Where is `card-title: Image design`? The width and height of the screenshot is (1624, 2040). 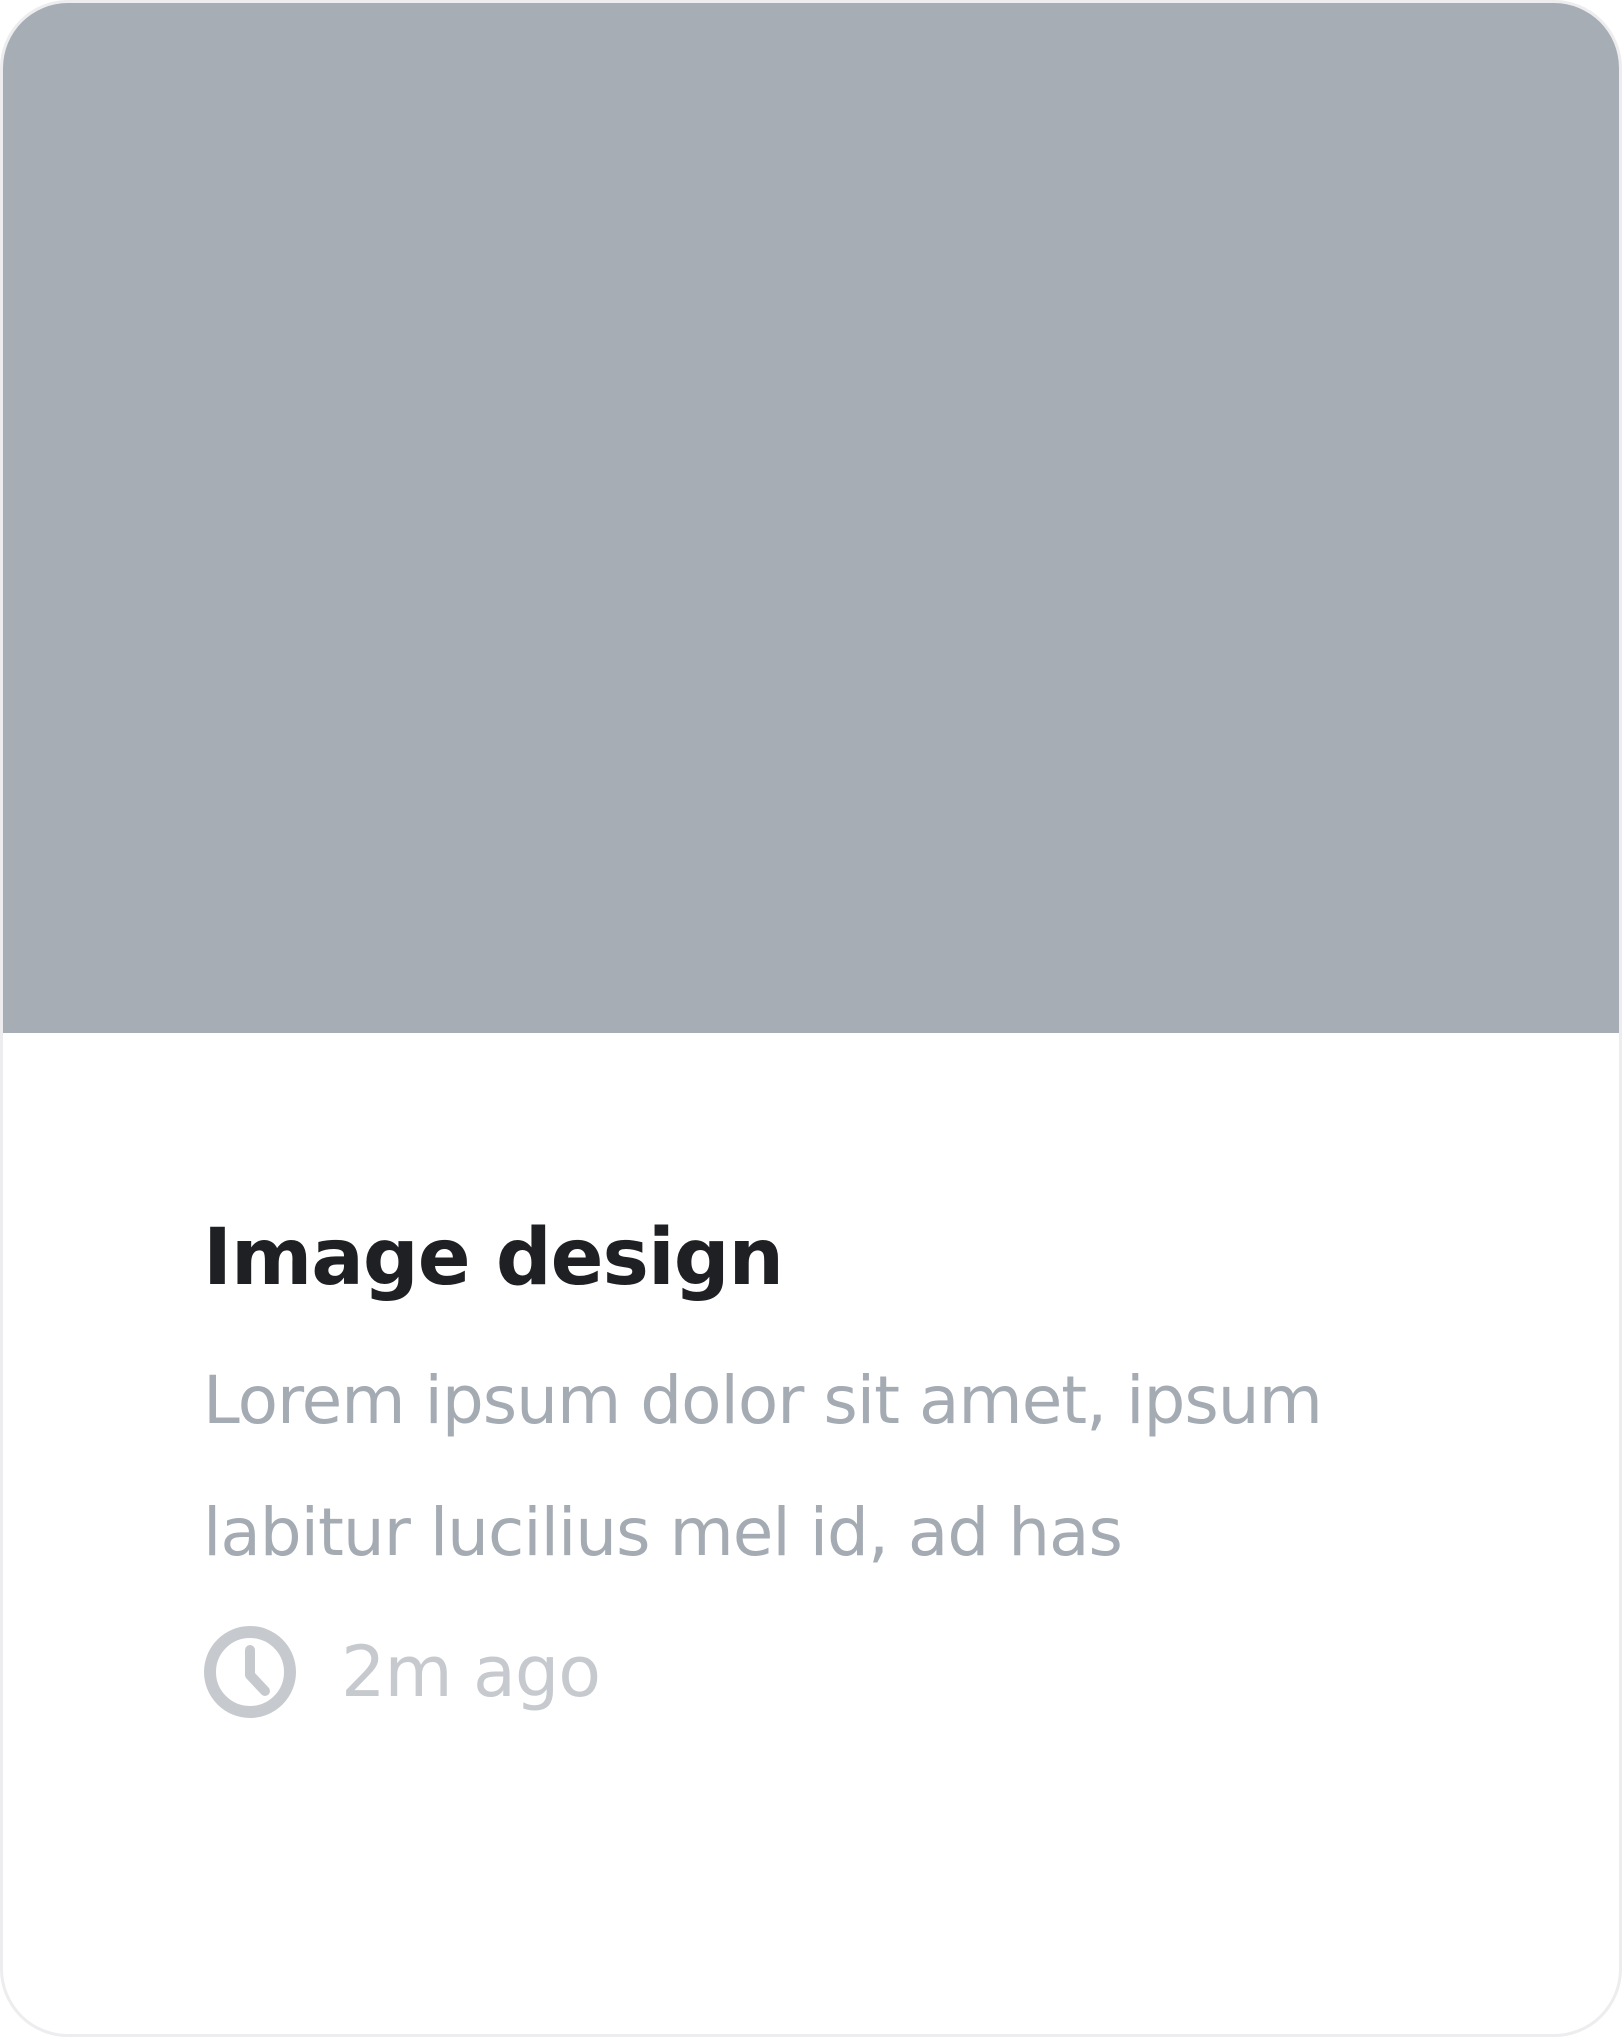
card-title: Image design is located at coordinates (493, 1258).